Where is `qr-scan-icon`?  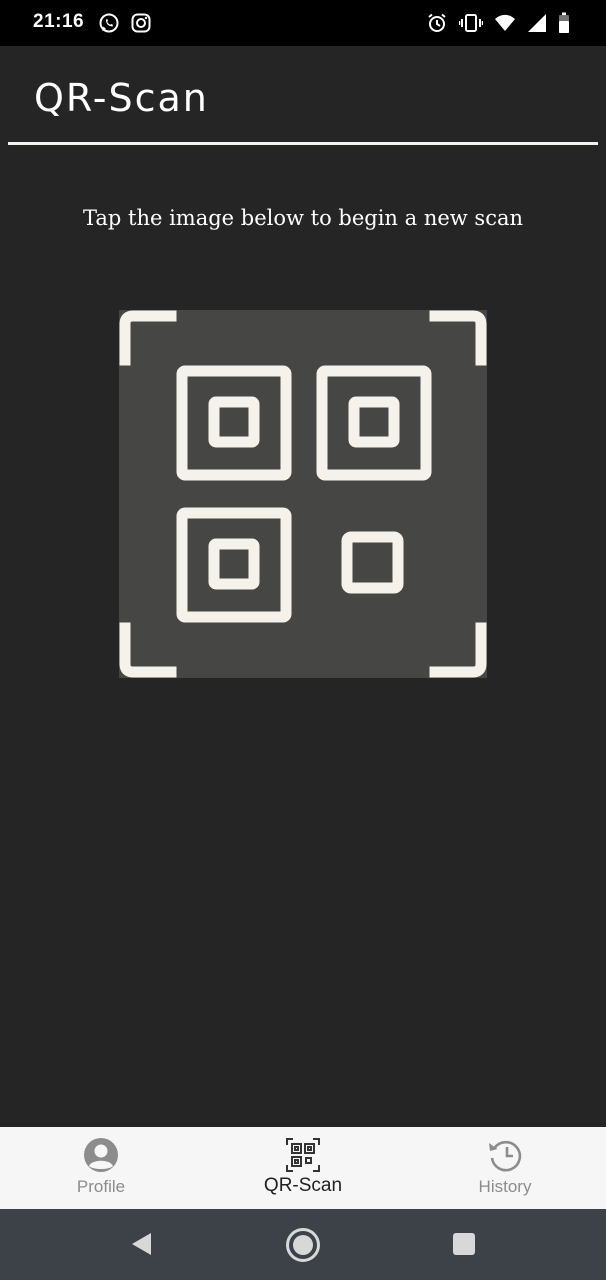 qr-scan-icon is located at coordinates (303, 1155).